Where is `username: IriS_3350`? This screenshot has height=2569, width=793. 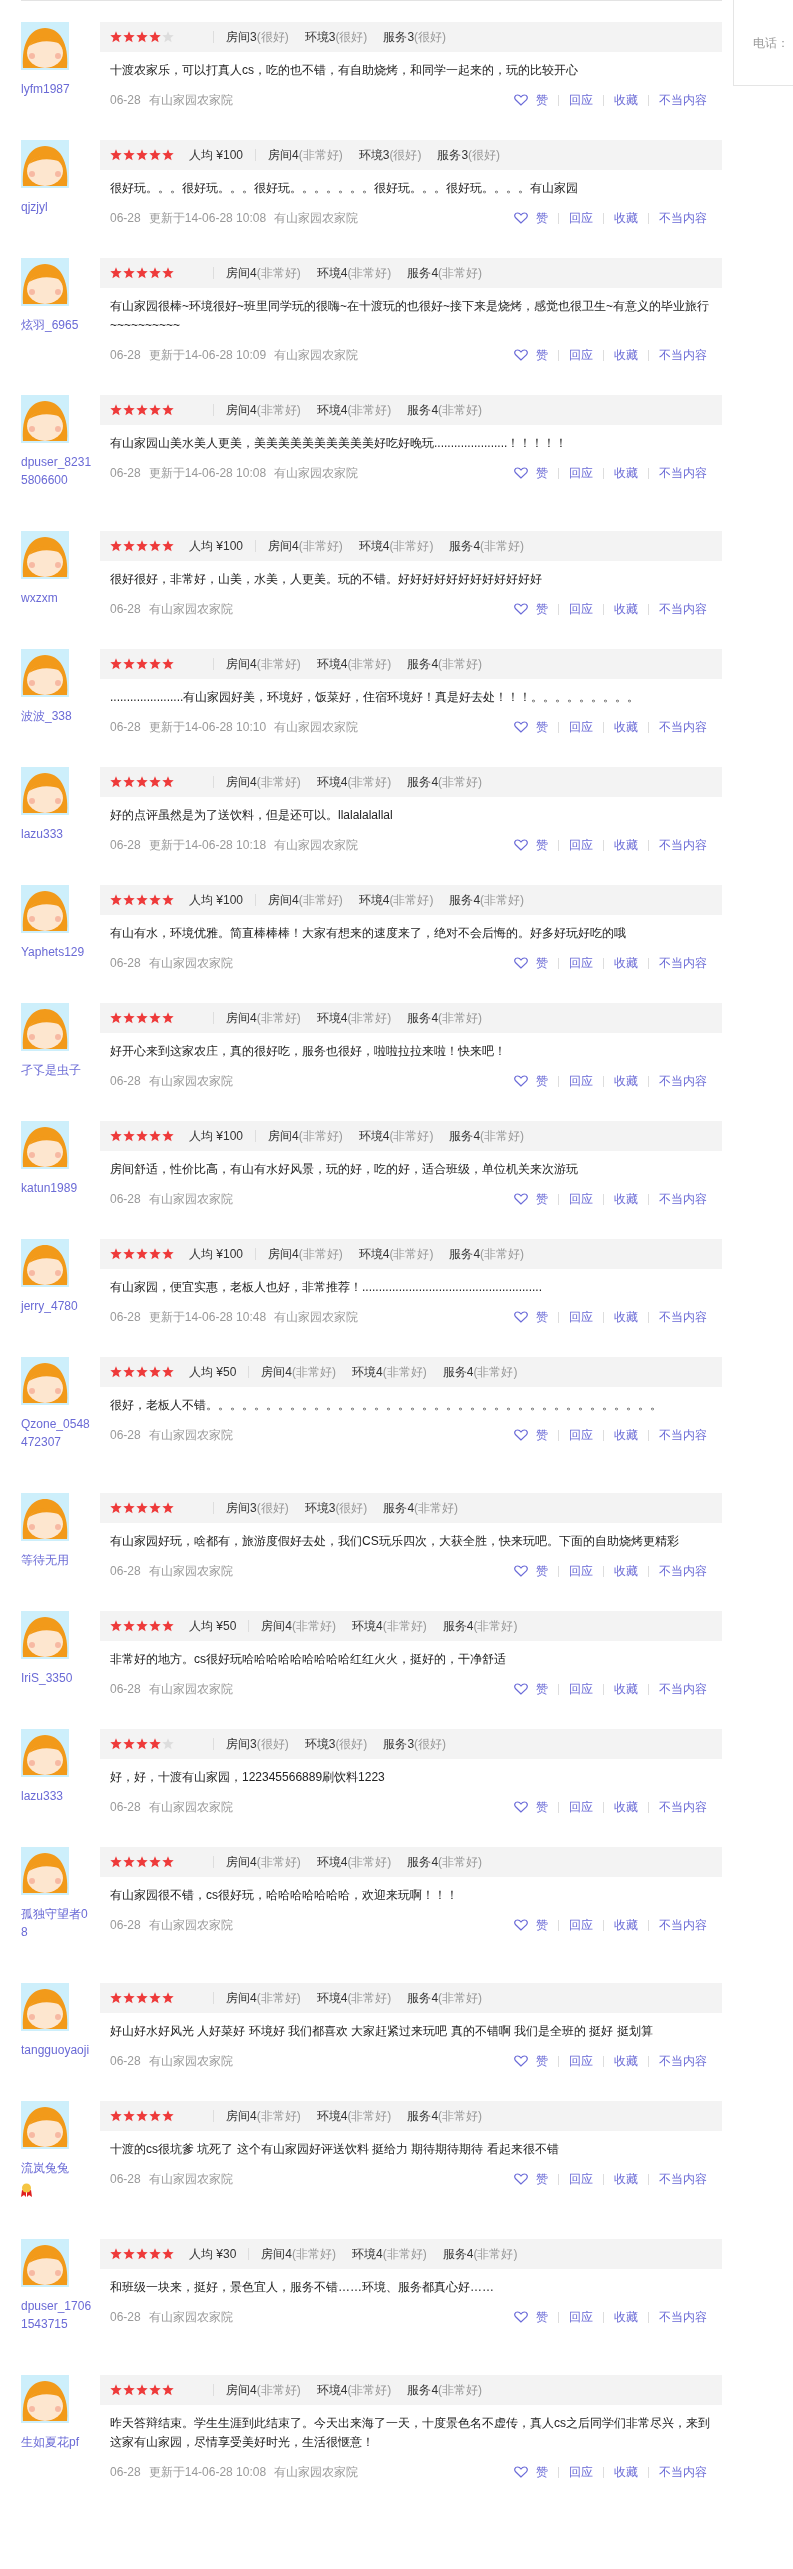
username: IriS_3350 is located at coordinates (57, 1678).